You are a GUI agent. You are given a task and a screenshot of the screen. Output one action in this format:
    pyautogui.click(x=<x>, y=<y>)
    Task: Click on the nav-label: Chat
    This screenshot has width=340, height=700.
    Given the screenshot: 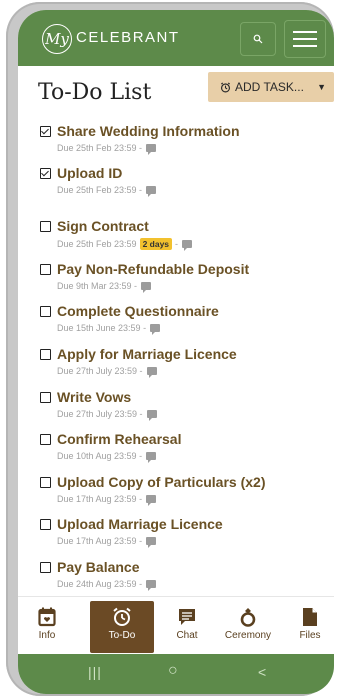 What is the action you would take?
    pyautogui.click(x=187, y=635)
    